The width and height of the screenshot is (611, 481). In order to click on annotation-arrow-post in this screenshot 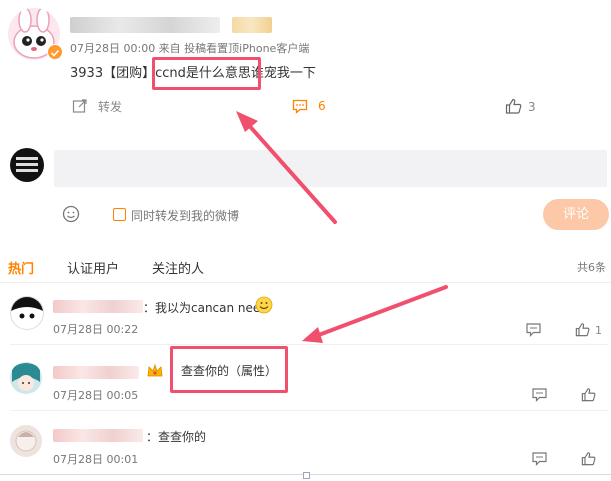, I will do `click(286, 167)`.